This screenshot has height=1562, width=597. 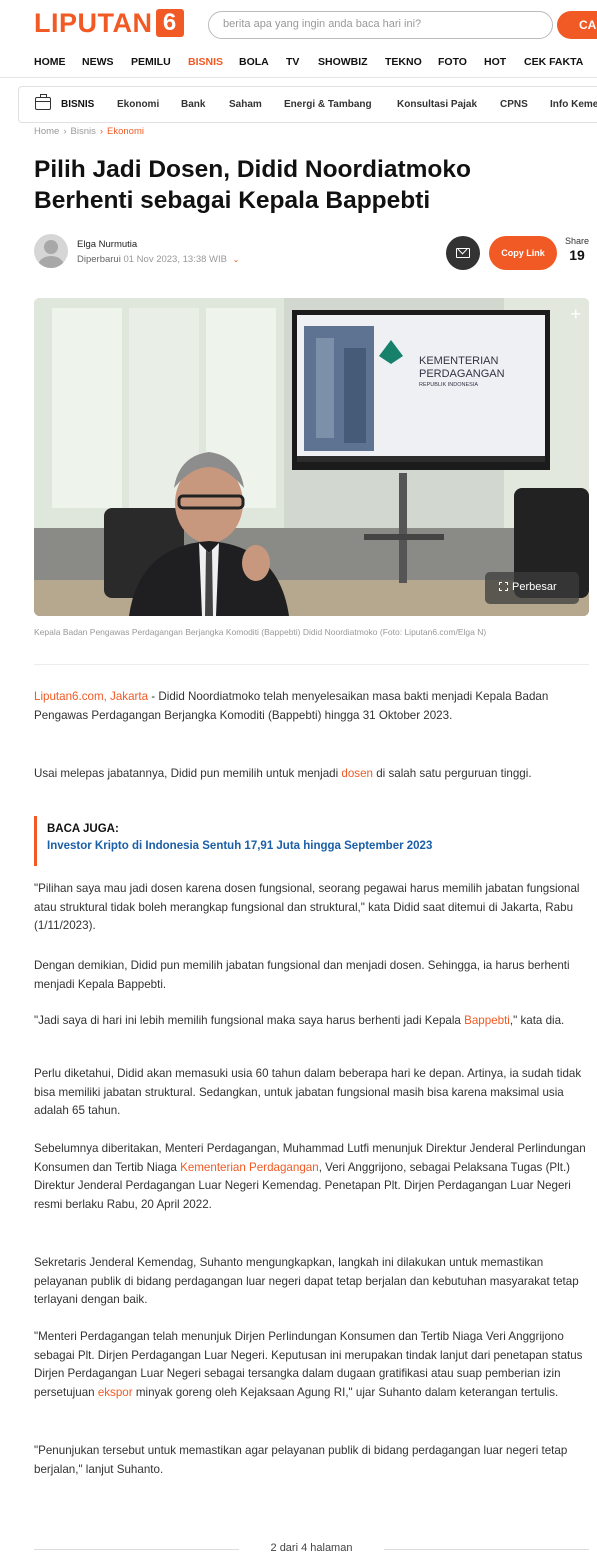 What do you see at coordinates (91, 696) in the screenshot?
I see `dateline-link: Liputan6.com, Jakarta` at bounding box center [91, 696].